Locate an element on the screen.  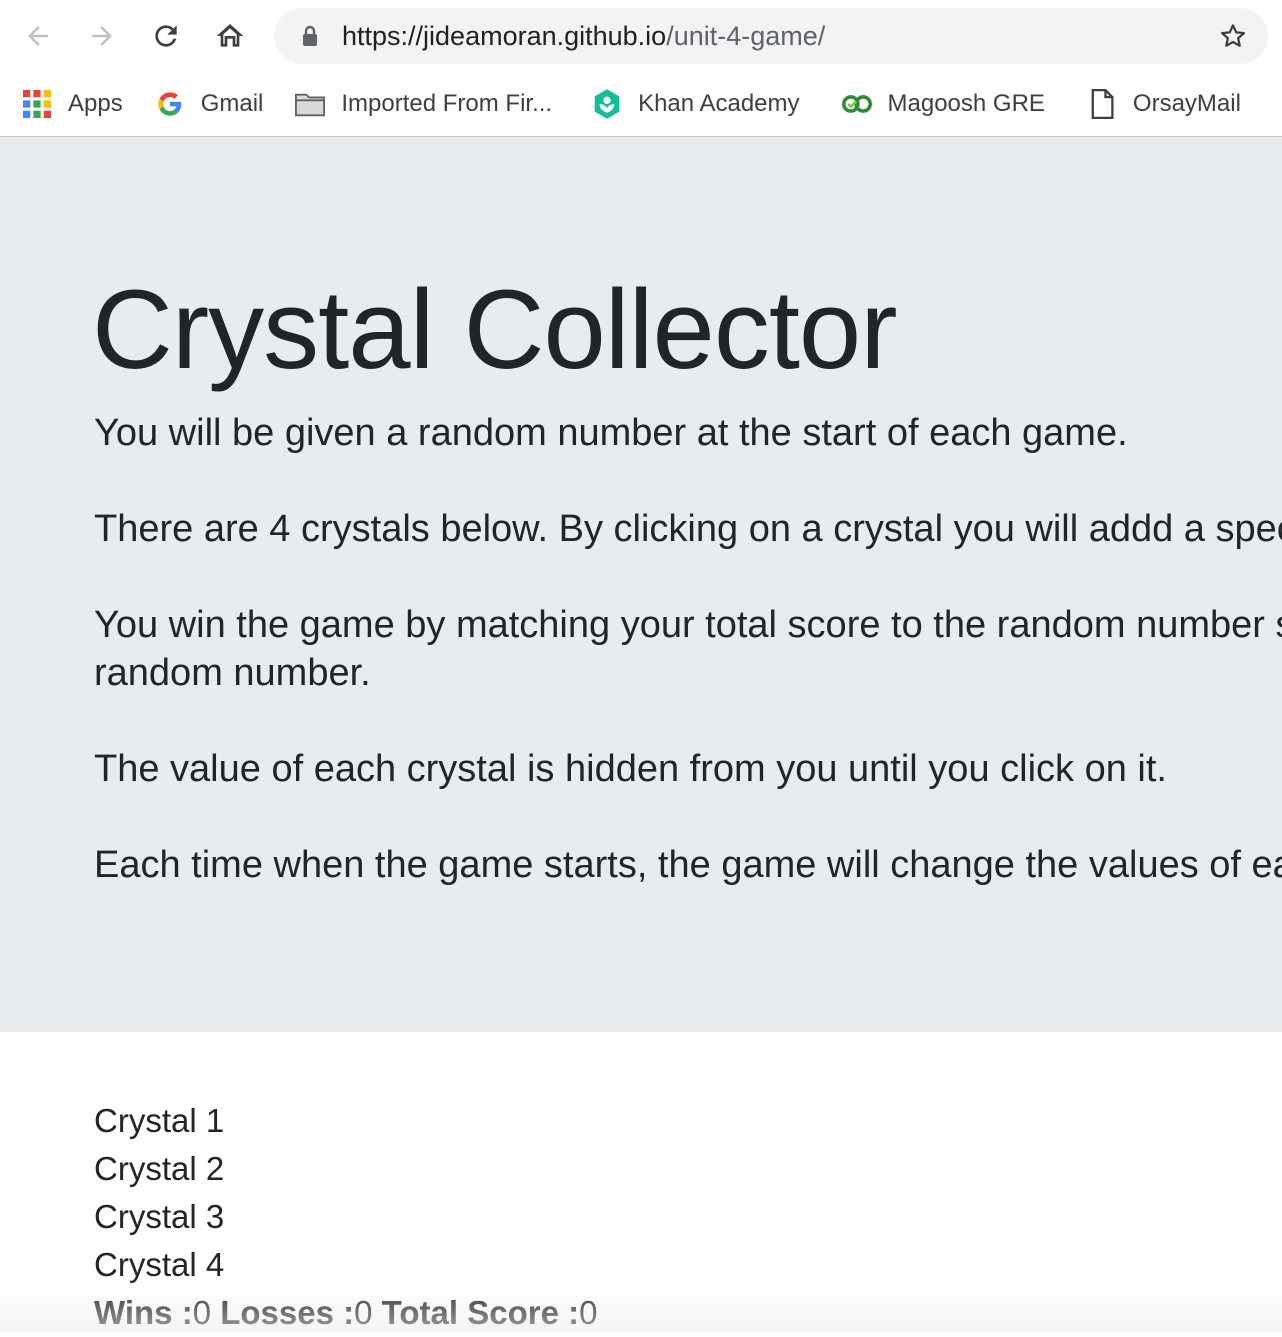
home-icon is located at coordinates (230, 35).